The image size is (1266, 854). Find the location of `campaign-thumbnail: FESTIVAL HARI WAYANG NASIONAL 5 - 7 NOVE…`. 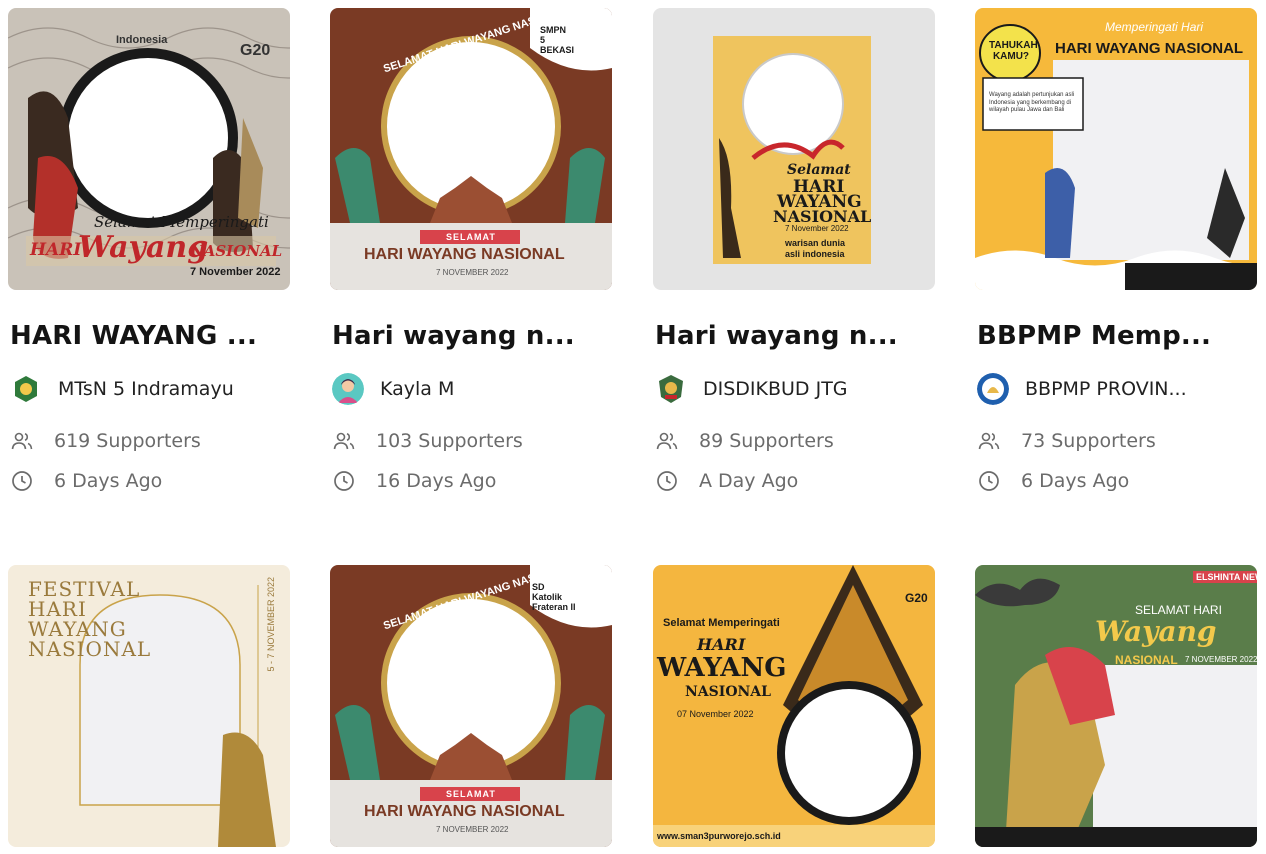

campaign-thumbnail: FESTIVAL HARI WAYANG NASIONAL 5 - 7 NOVE… is located at coordinates (149, 706).